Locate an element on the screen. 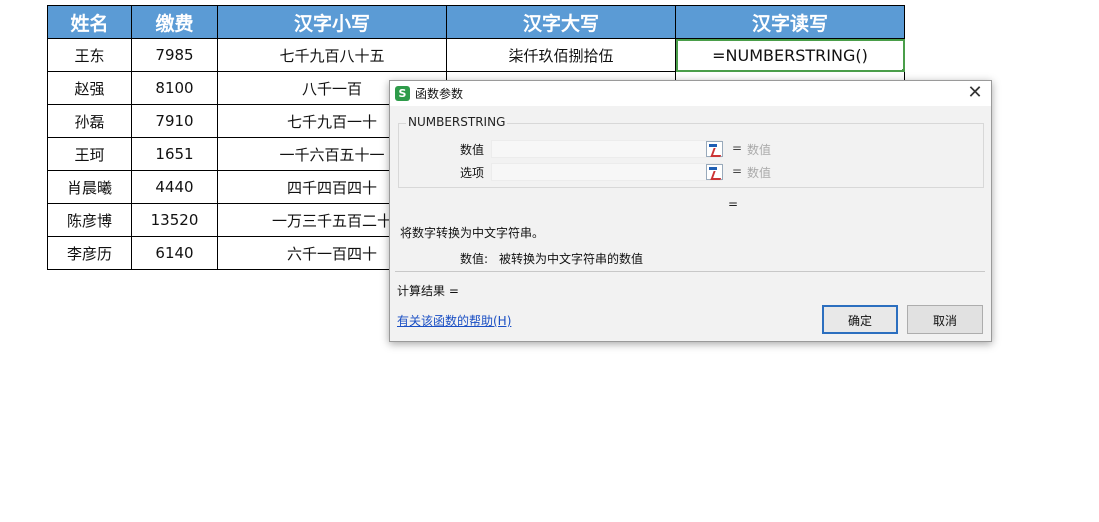 The image size is (1099, 522). app-logo-icon: S is located at coordinates (402, 93).